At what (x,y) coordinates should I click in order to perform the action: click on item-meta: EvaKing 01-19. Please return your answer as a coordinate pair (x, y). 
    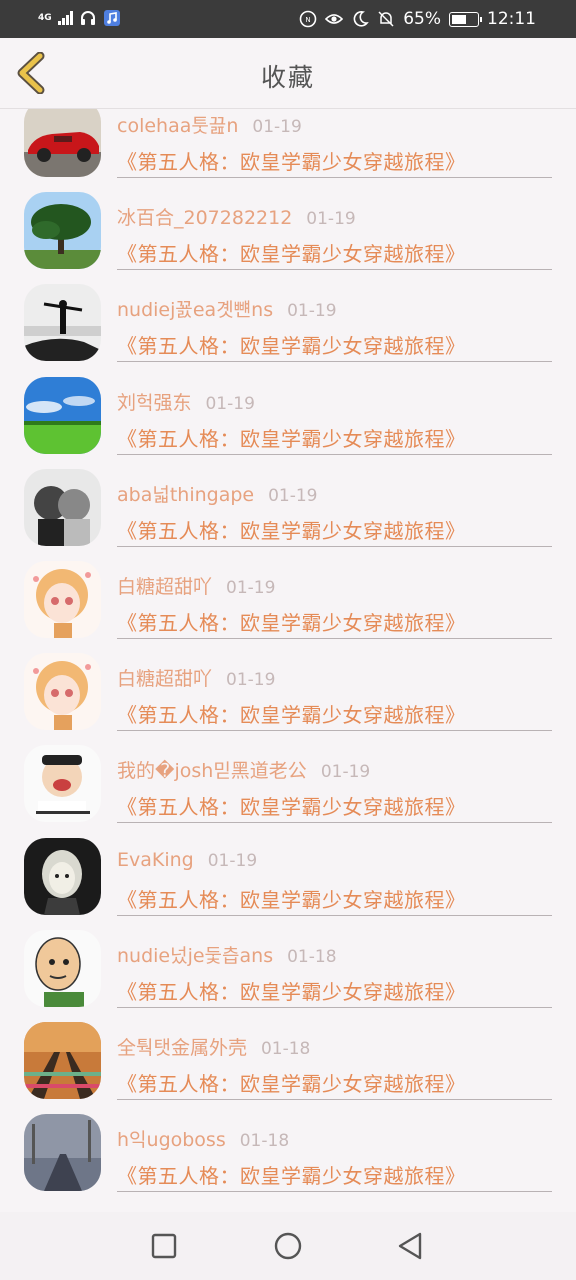
    Looking at the image, I should click on (334, 860).